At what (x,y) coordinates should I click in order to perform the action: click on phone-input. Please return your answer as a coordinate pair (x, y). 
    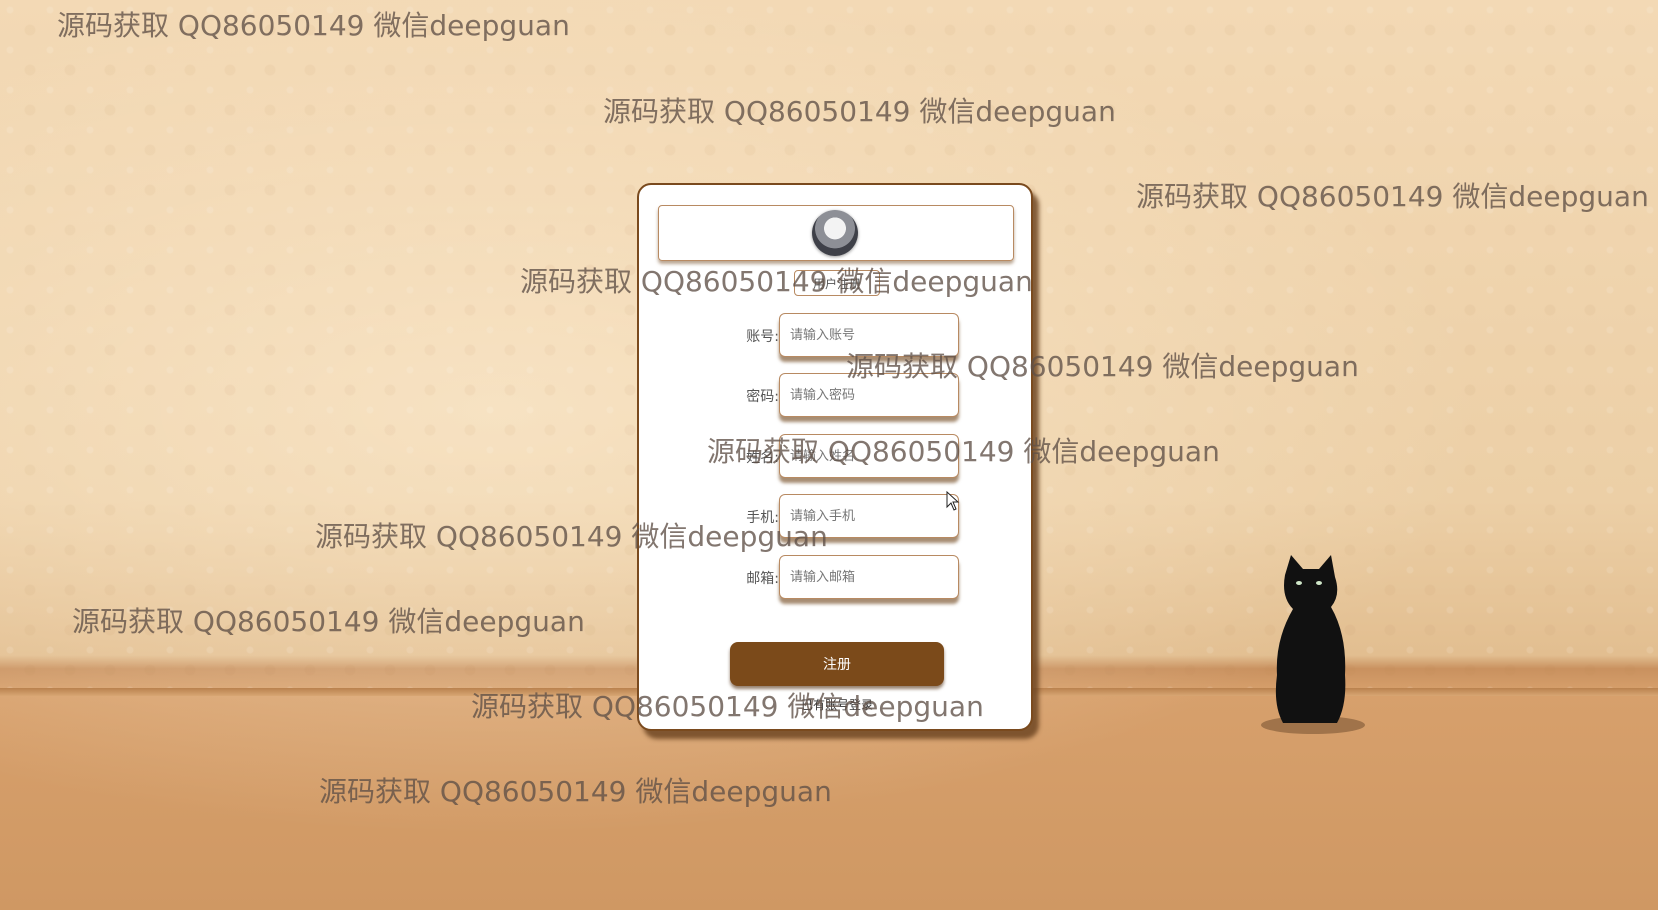
    Looking at the image, I should click on (869, 516).